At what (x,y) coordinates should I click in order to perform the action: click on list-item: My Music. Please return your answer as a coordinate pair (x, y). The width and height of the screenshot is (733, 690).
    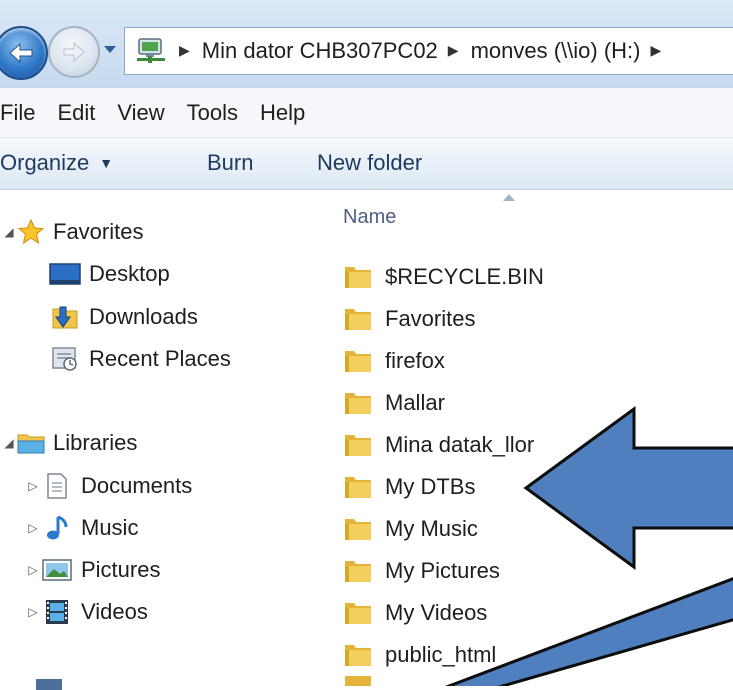
    Looking at the image, I should click on (410, 529).